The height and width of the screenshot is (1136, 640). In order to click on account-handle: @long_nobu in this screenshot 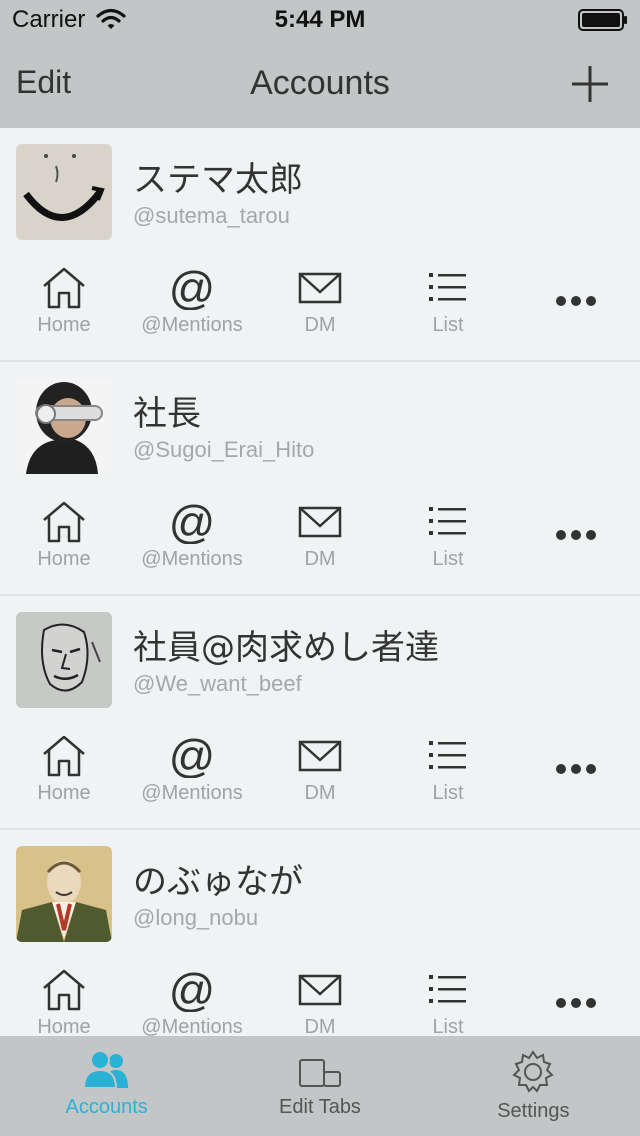, I will do `click(196, 917)`.